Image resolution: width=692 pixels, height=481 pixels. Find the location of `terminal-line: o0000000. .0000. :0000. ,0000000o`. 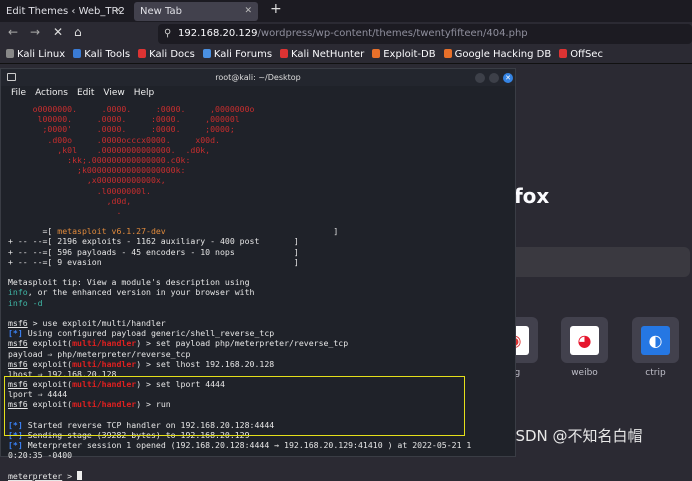

terminal-line: o0000000. .0000. :0000. ,0000000o is located at coordinates (261, 109).